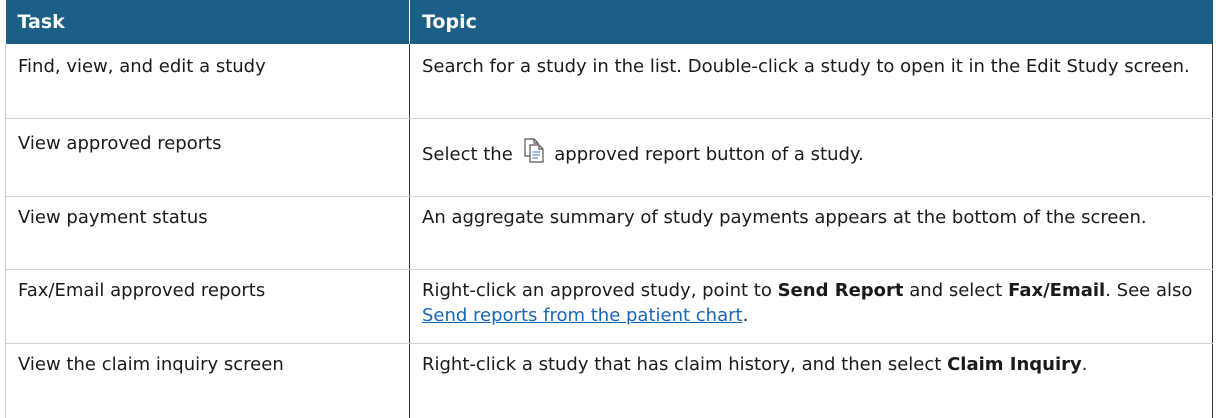 The width and height of the screenshot is (1216, 418). What do you see at coordinates (208, 81) in the screenshot?
I see `task-cell: Find, view, and edit a study` at bounding box center [208, 81].